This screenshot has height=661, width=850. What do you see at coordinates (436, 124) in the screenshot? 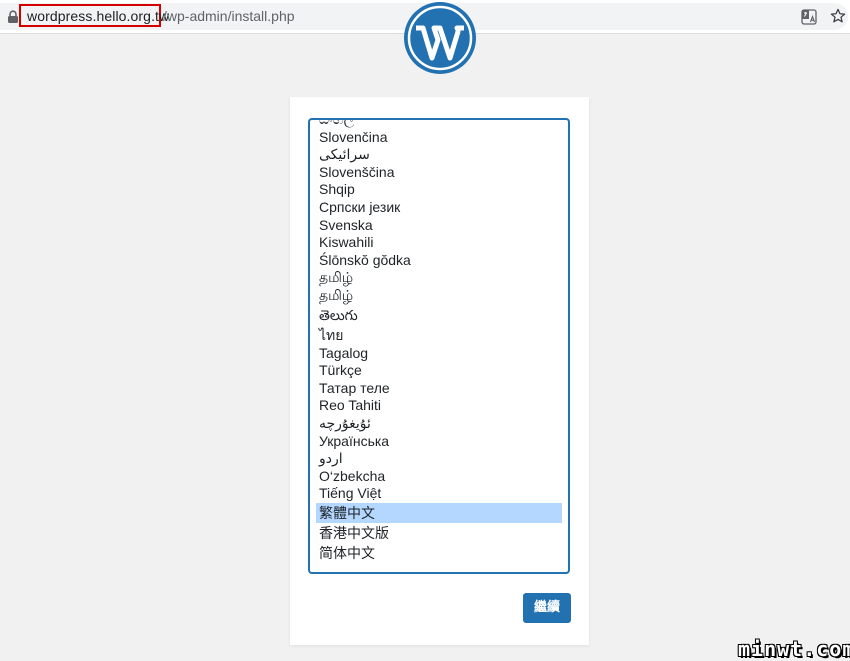
I see `language-option: සිංහල` at bounding box center [436, 124].